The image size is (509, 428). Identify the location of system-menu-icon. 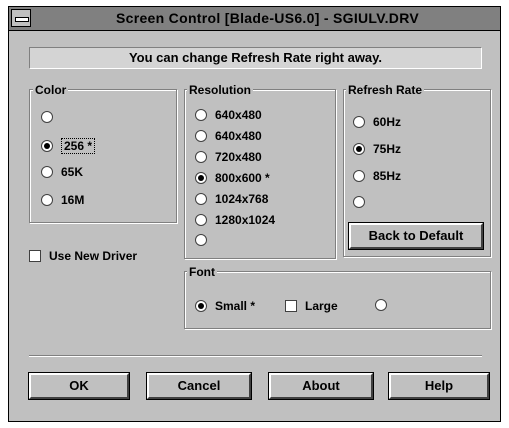
(22, 19).